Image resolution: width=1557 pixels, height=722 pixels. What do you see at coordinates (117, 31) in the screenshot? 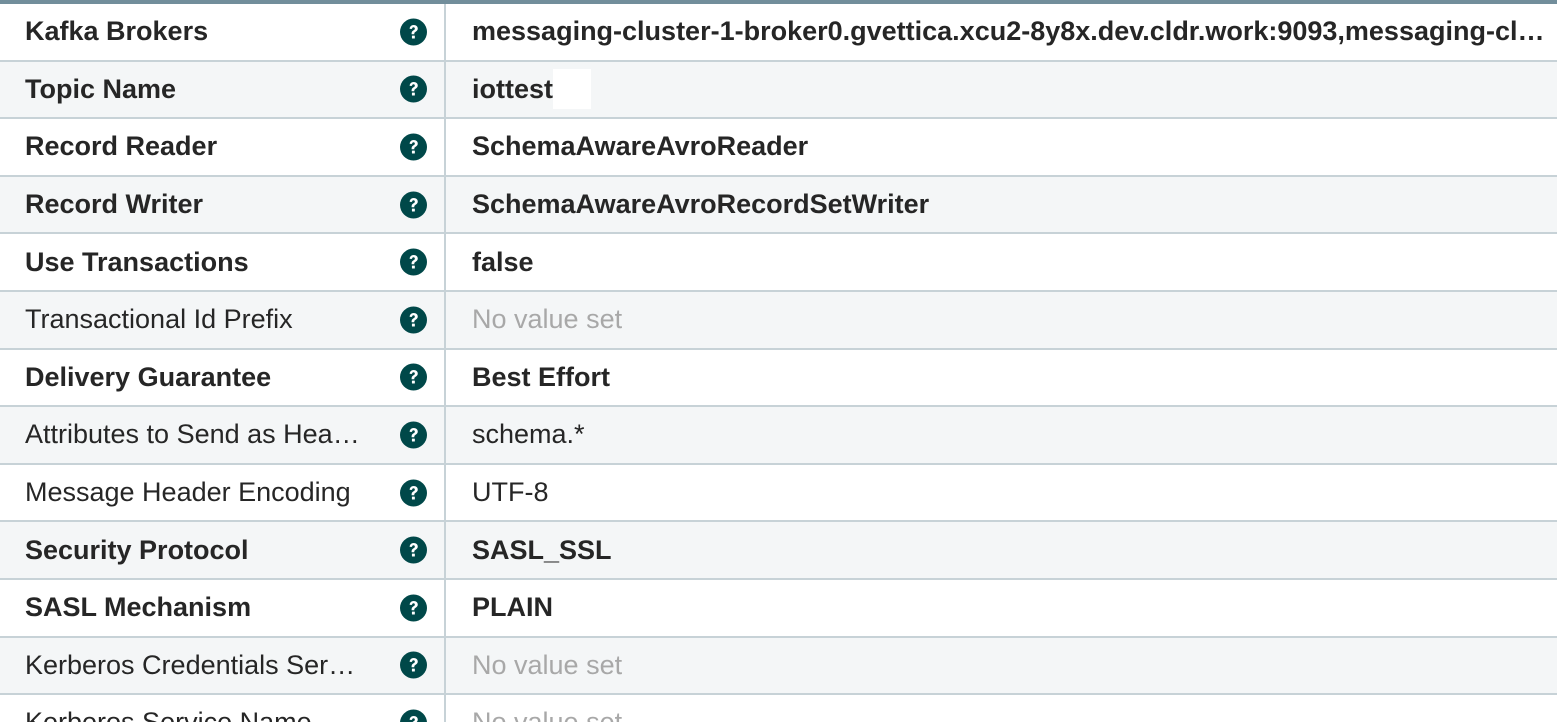
I see `property-name: Kafka Brokers` at bounding box center [117, 31].